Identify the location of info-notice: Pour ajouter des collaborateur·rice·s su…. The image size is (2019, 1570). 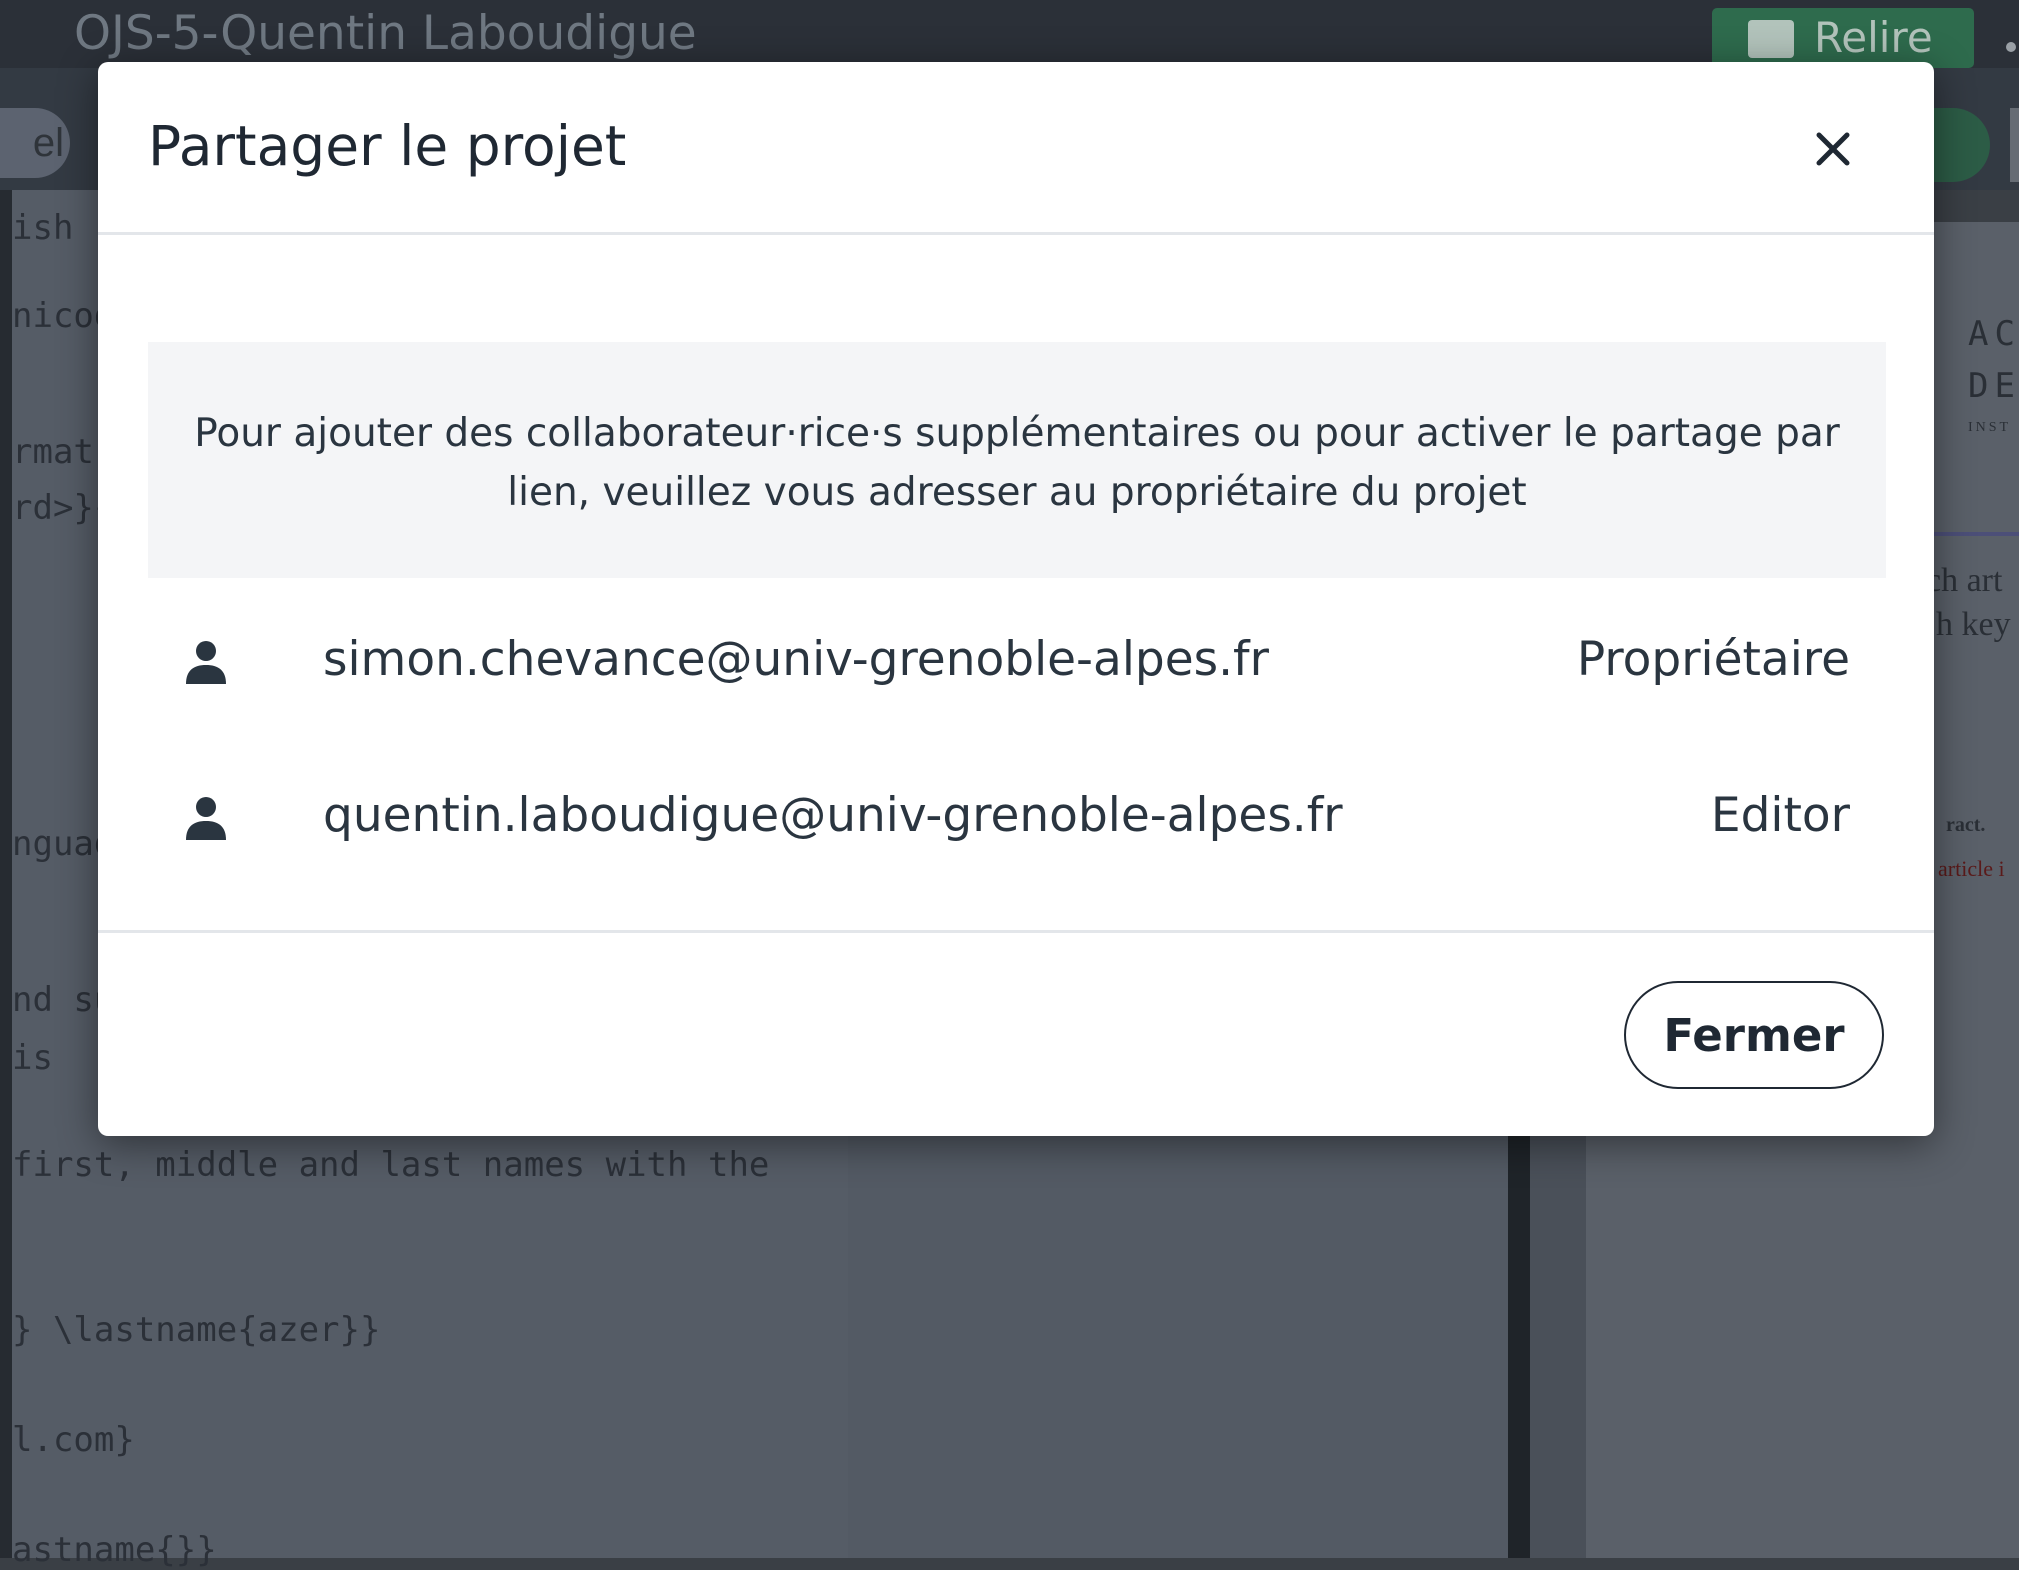
(1017, 460).